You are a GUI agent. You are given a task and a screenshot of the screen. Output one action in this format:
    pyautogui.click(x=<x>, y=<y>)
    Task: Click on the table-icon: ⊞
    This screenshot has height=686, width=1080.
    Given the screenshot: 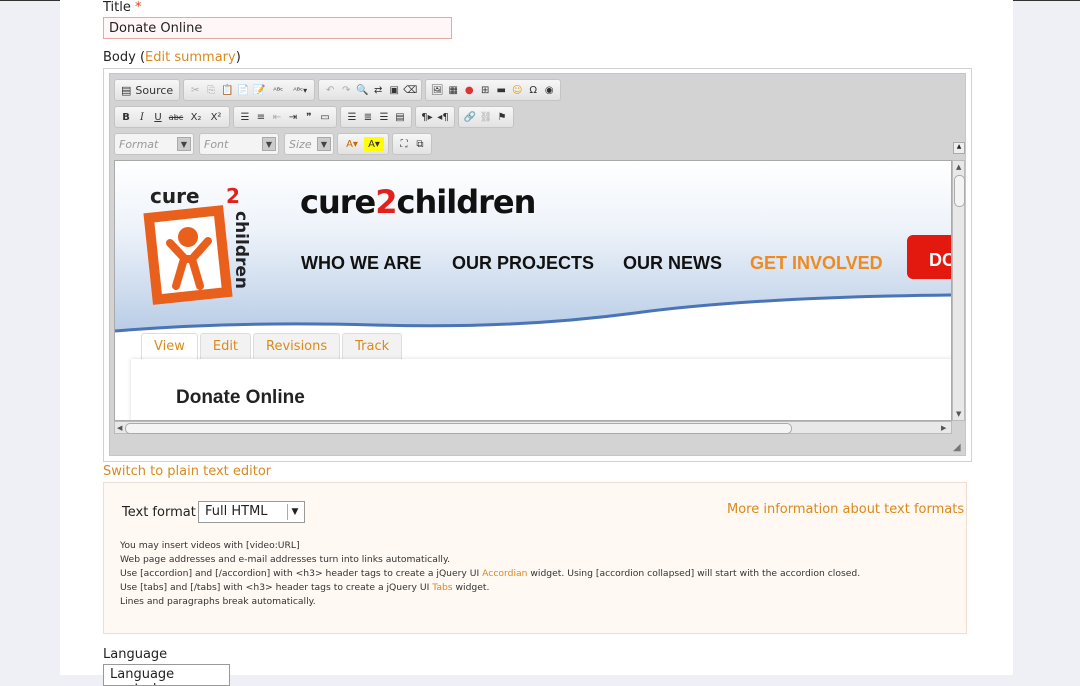 What is the action you would take?
    pyautogui.click(x=485, y=90)
    